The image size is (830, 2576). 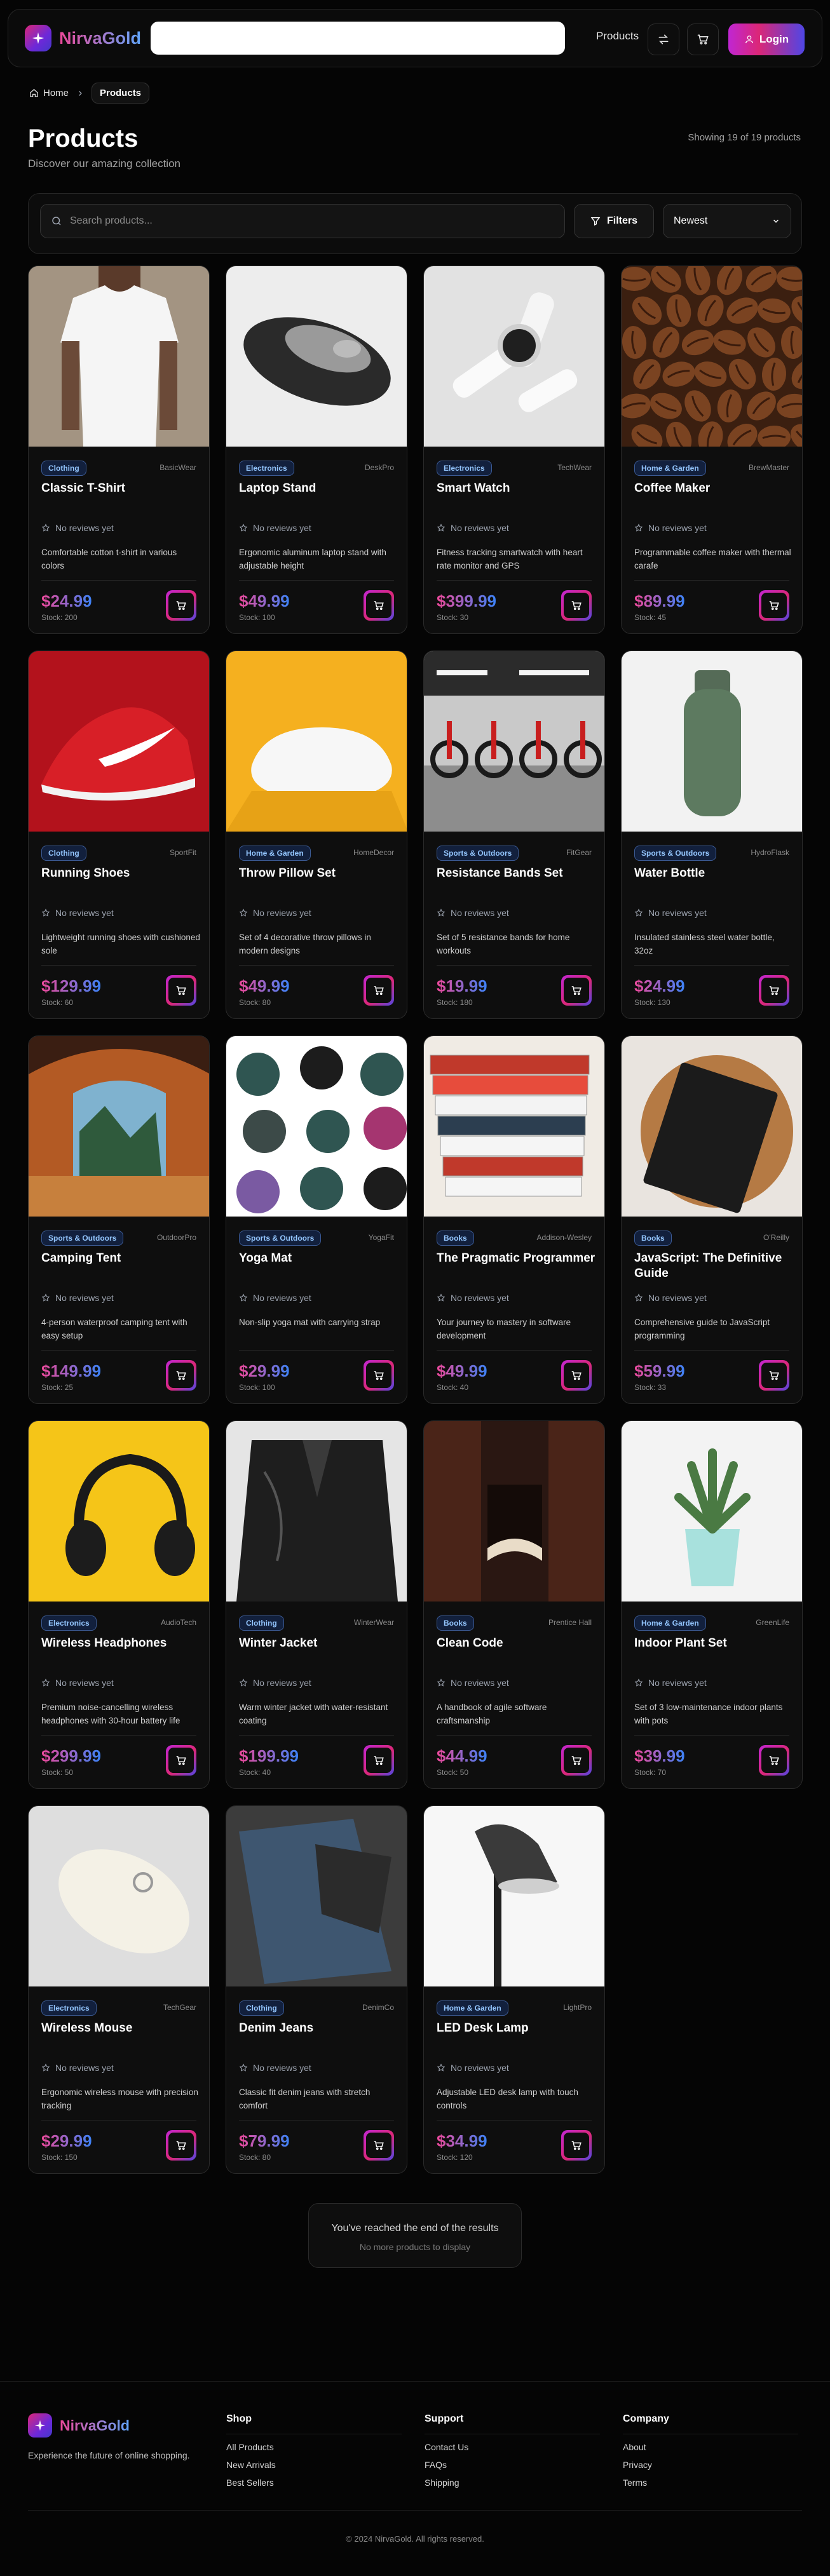 I want to click on product-name: LED Desk Lamp, so click(x=516, y=2028).